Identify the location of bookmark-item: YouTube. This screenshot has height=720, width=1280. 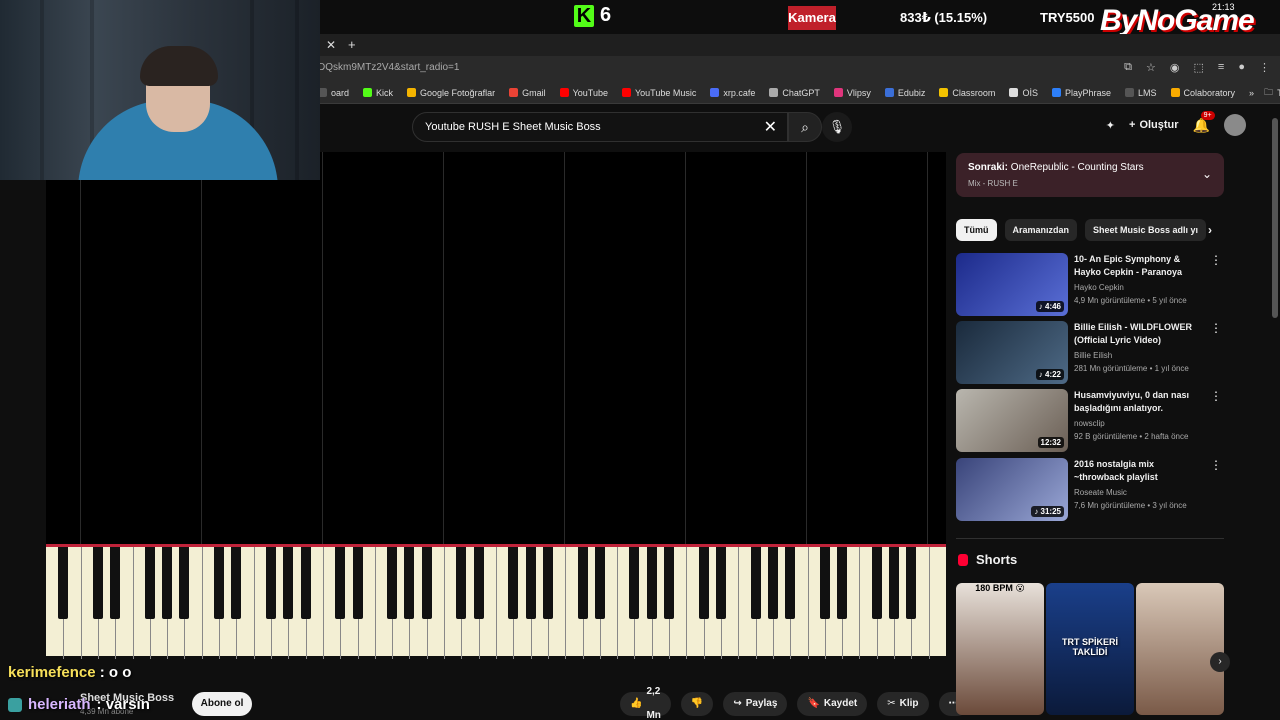
(583, 93).